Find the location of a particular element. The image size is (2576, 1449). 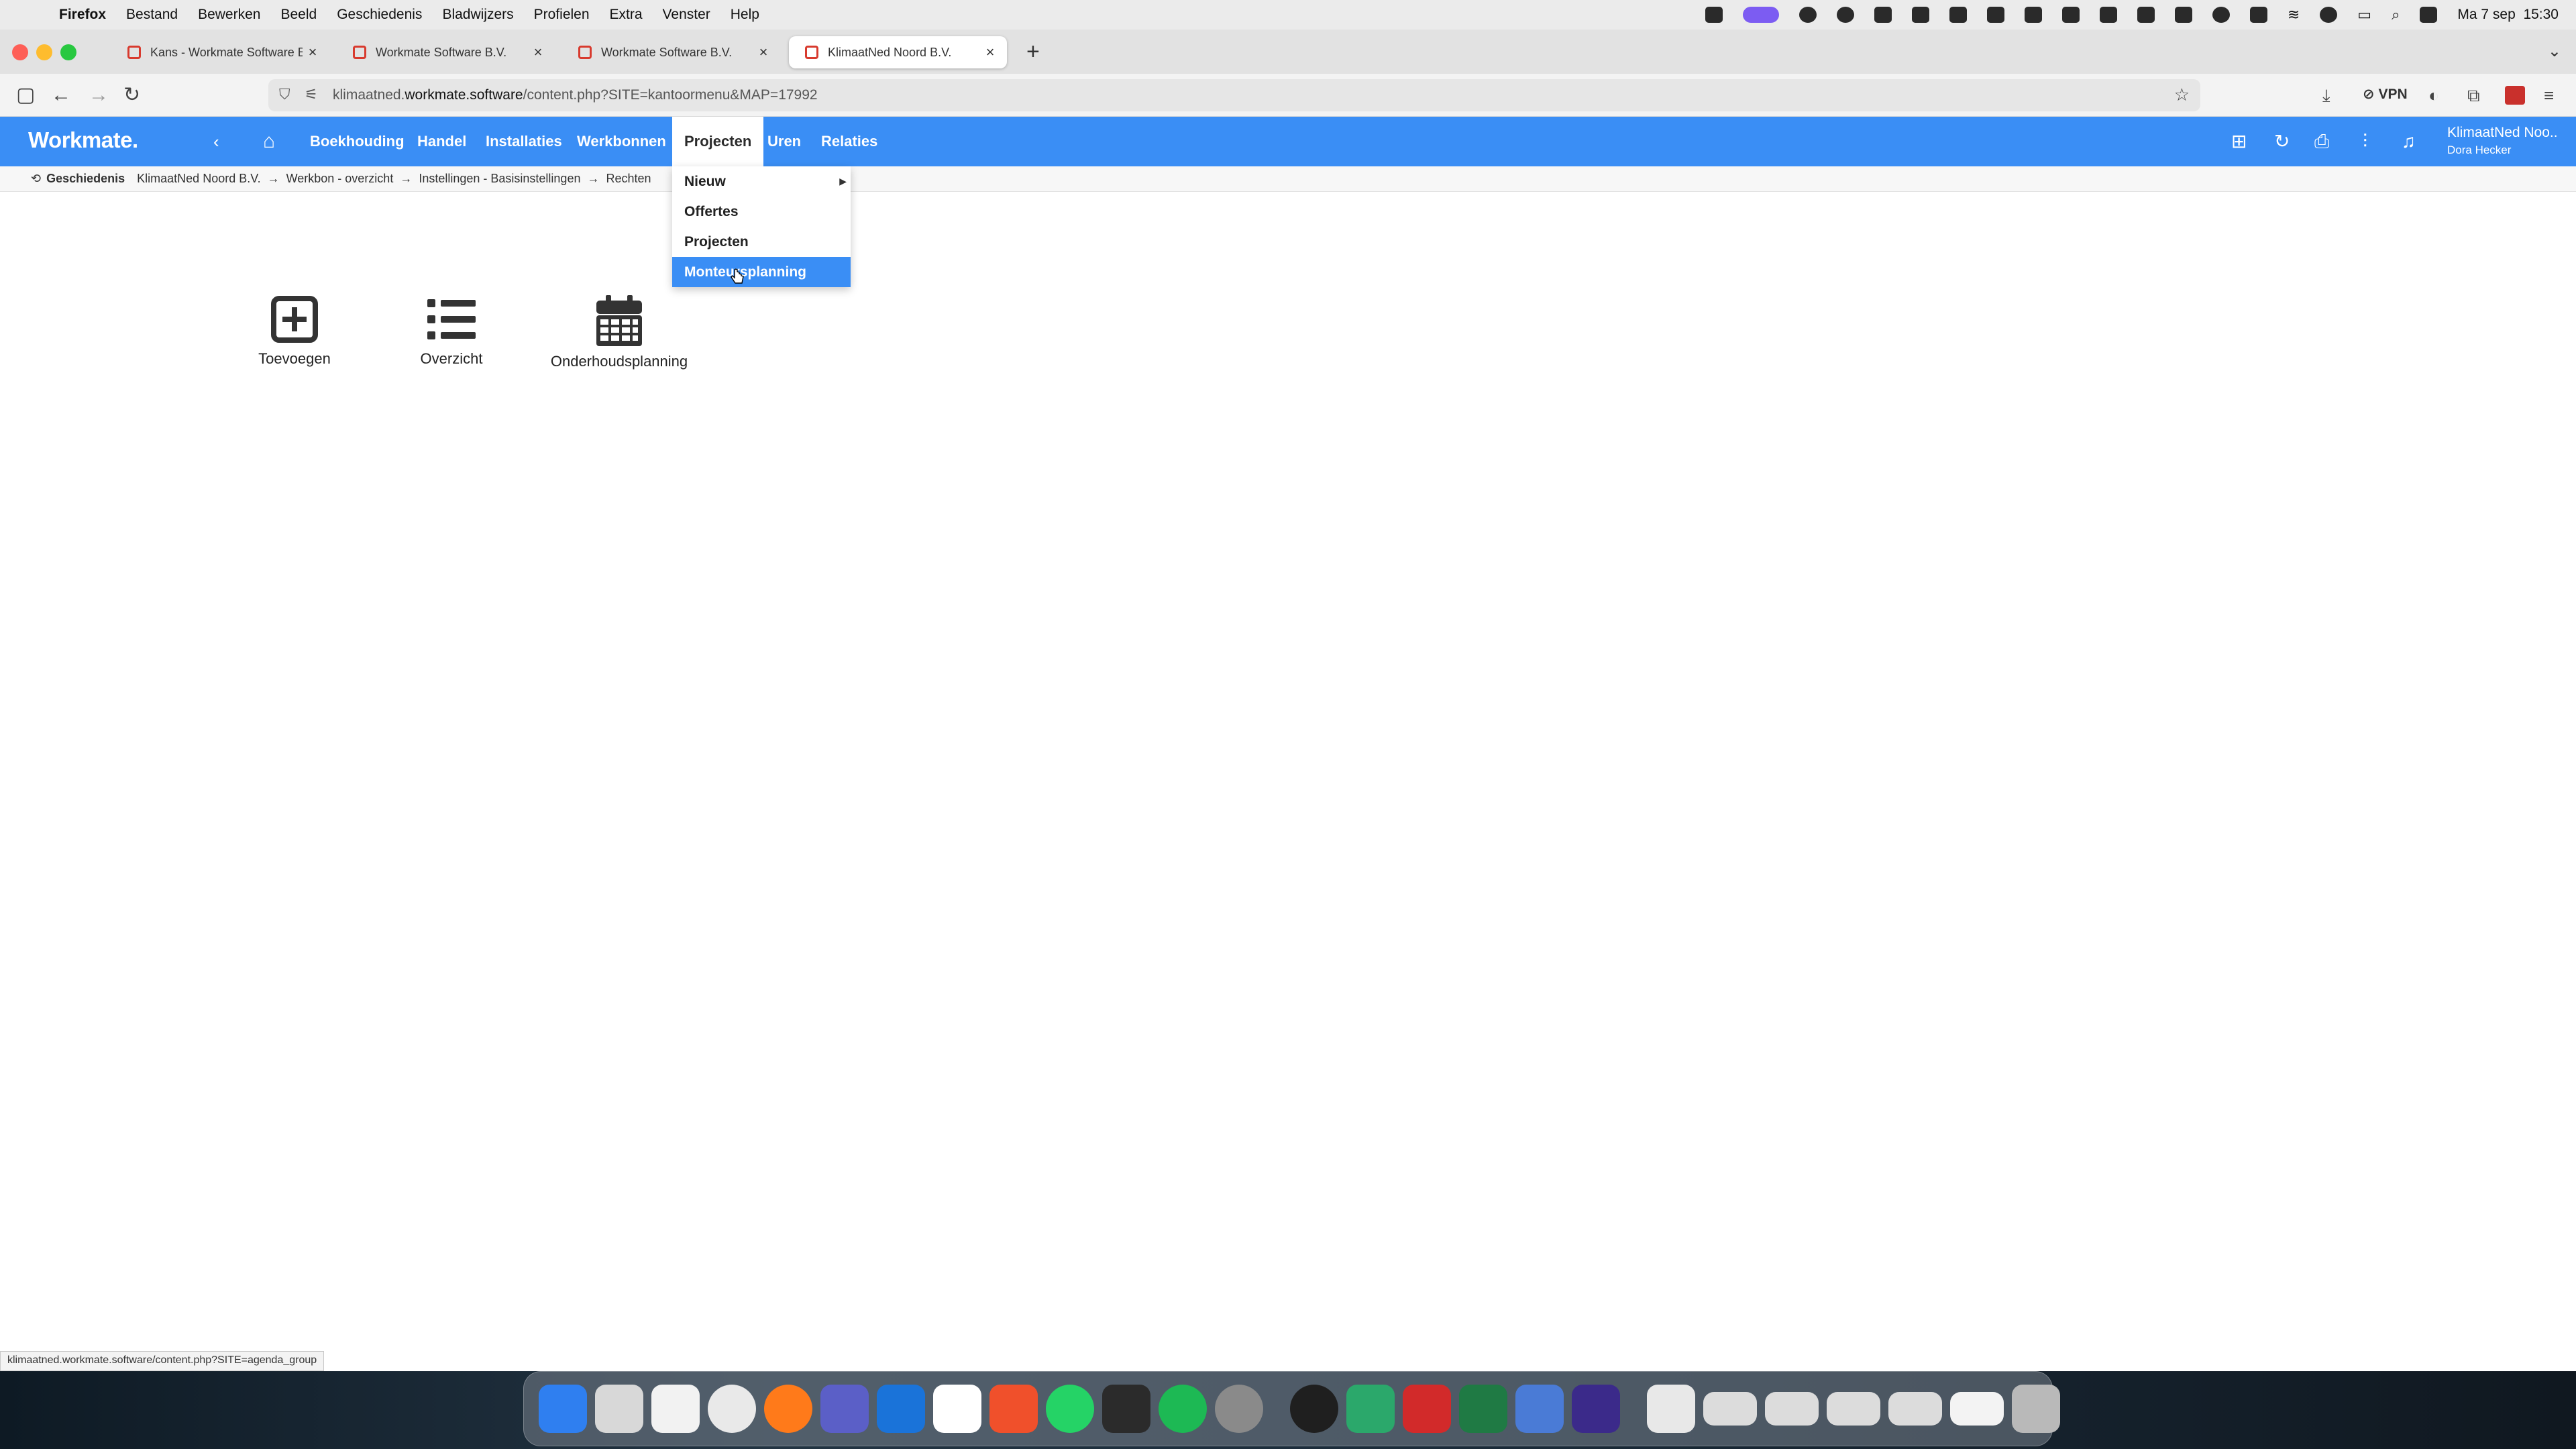

tab-list-chevron-icon: ⌄ is located at coordinates (2554, 51).